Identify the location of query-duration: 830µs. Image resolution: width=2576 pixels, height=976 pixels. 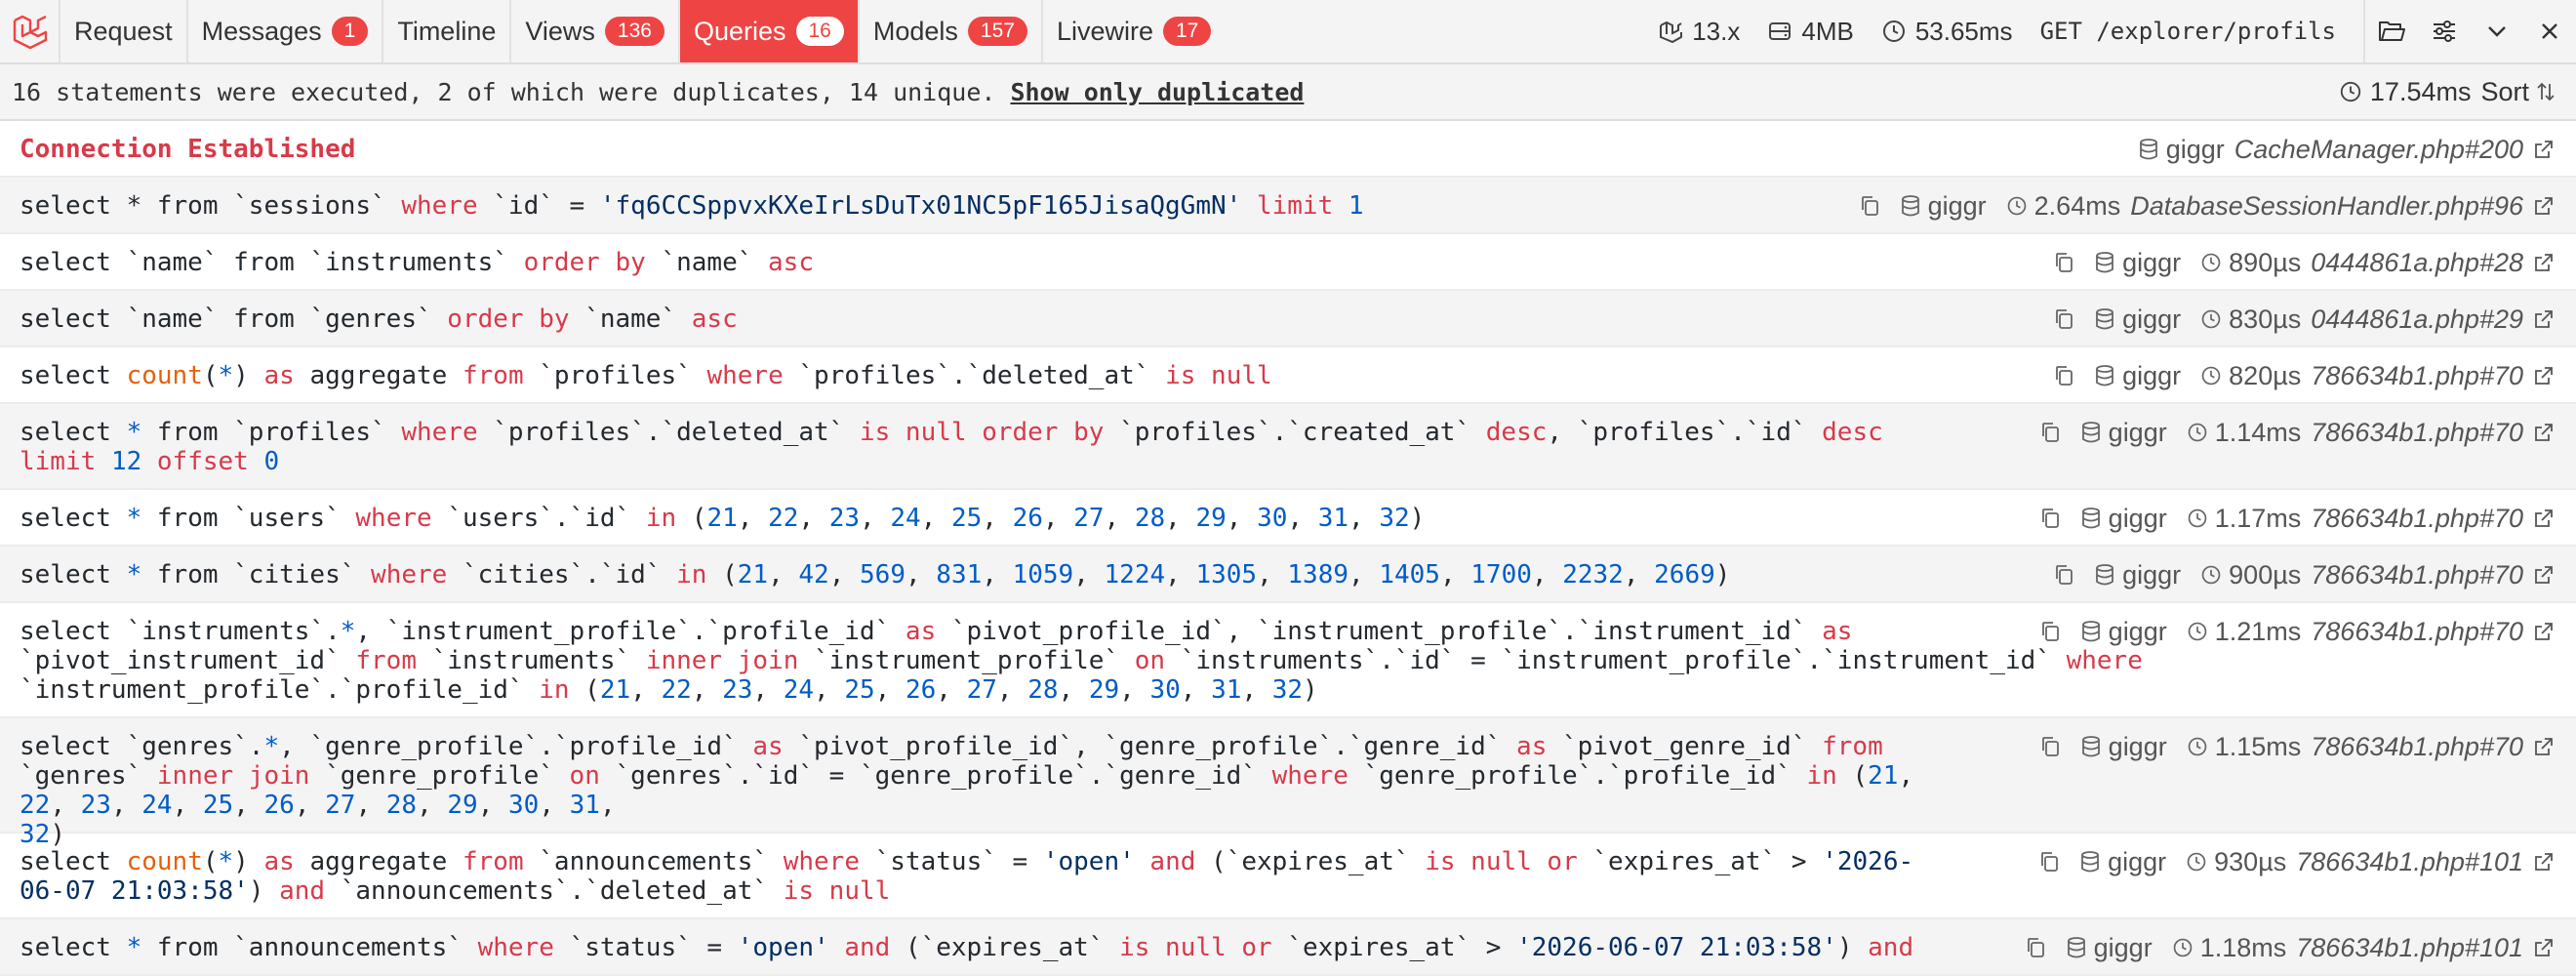
(2265, 319).